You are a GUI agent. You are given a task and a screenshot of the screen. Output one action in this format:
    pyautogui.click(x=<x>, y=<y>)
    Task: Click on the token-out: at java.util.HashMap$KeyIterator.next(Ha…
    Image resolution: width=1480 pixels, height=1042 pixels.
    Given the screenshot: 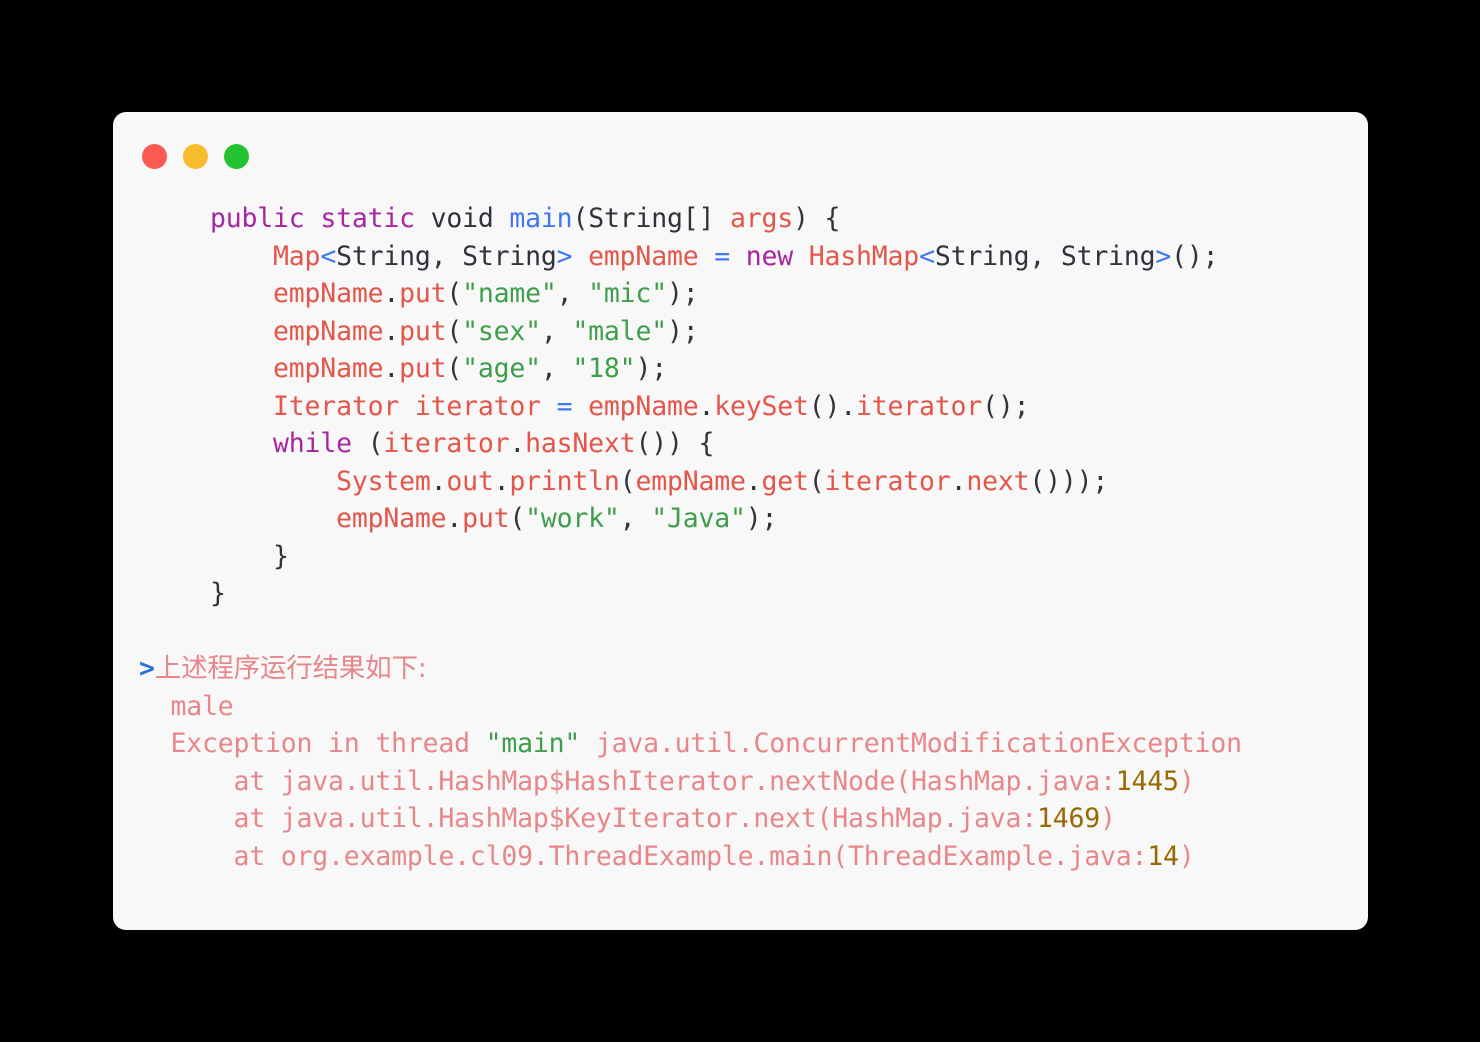 What is the action you would take?
    pyautogui.click(x=635, y=818)
    